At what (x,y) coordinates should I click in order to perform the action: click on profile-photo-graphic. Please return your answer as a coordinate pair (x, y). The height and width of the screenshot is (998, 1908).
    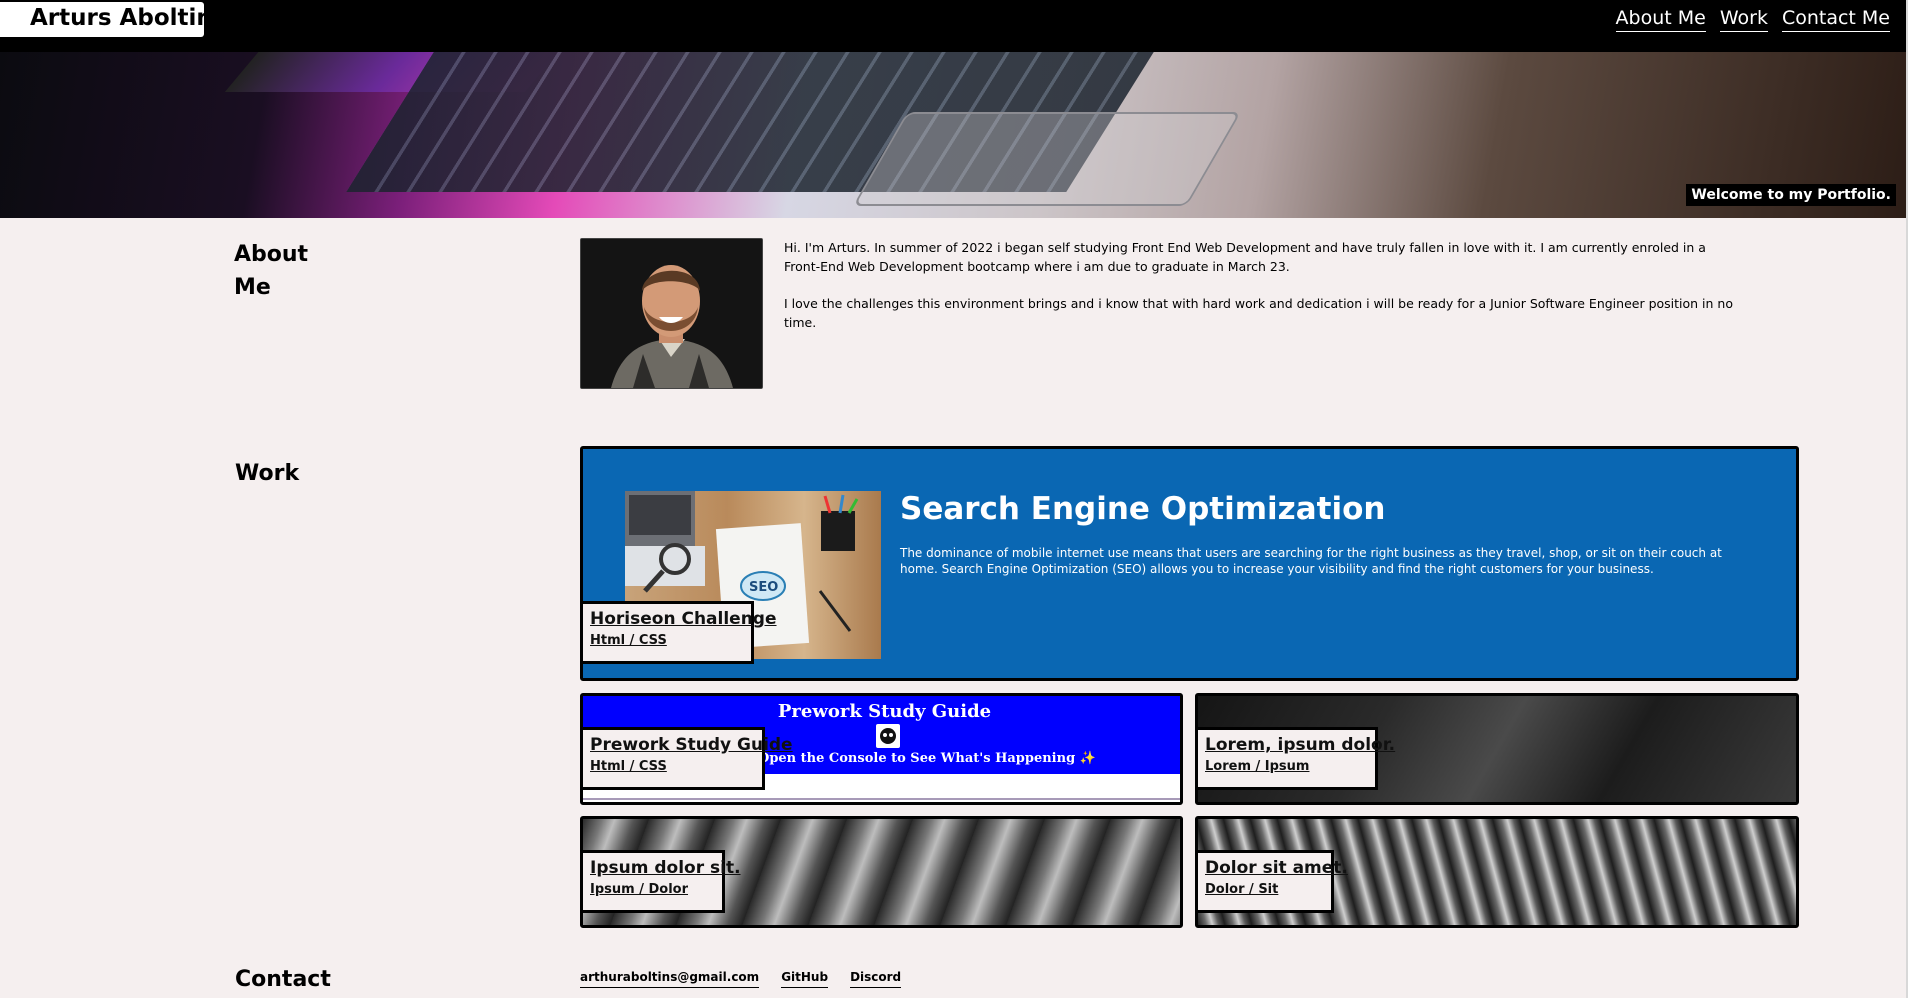
    Looking at the image, I should click on (671, 313).